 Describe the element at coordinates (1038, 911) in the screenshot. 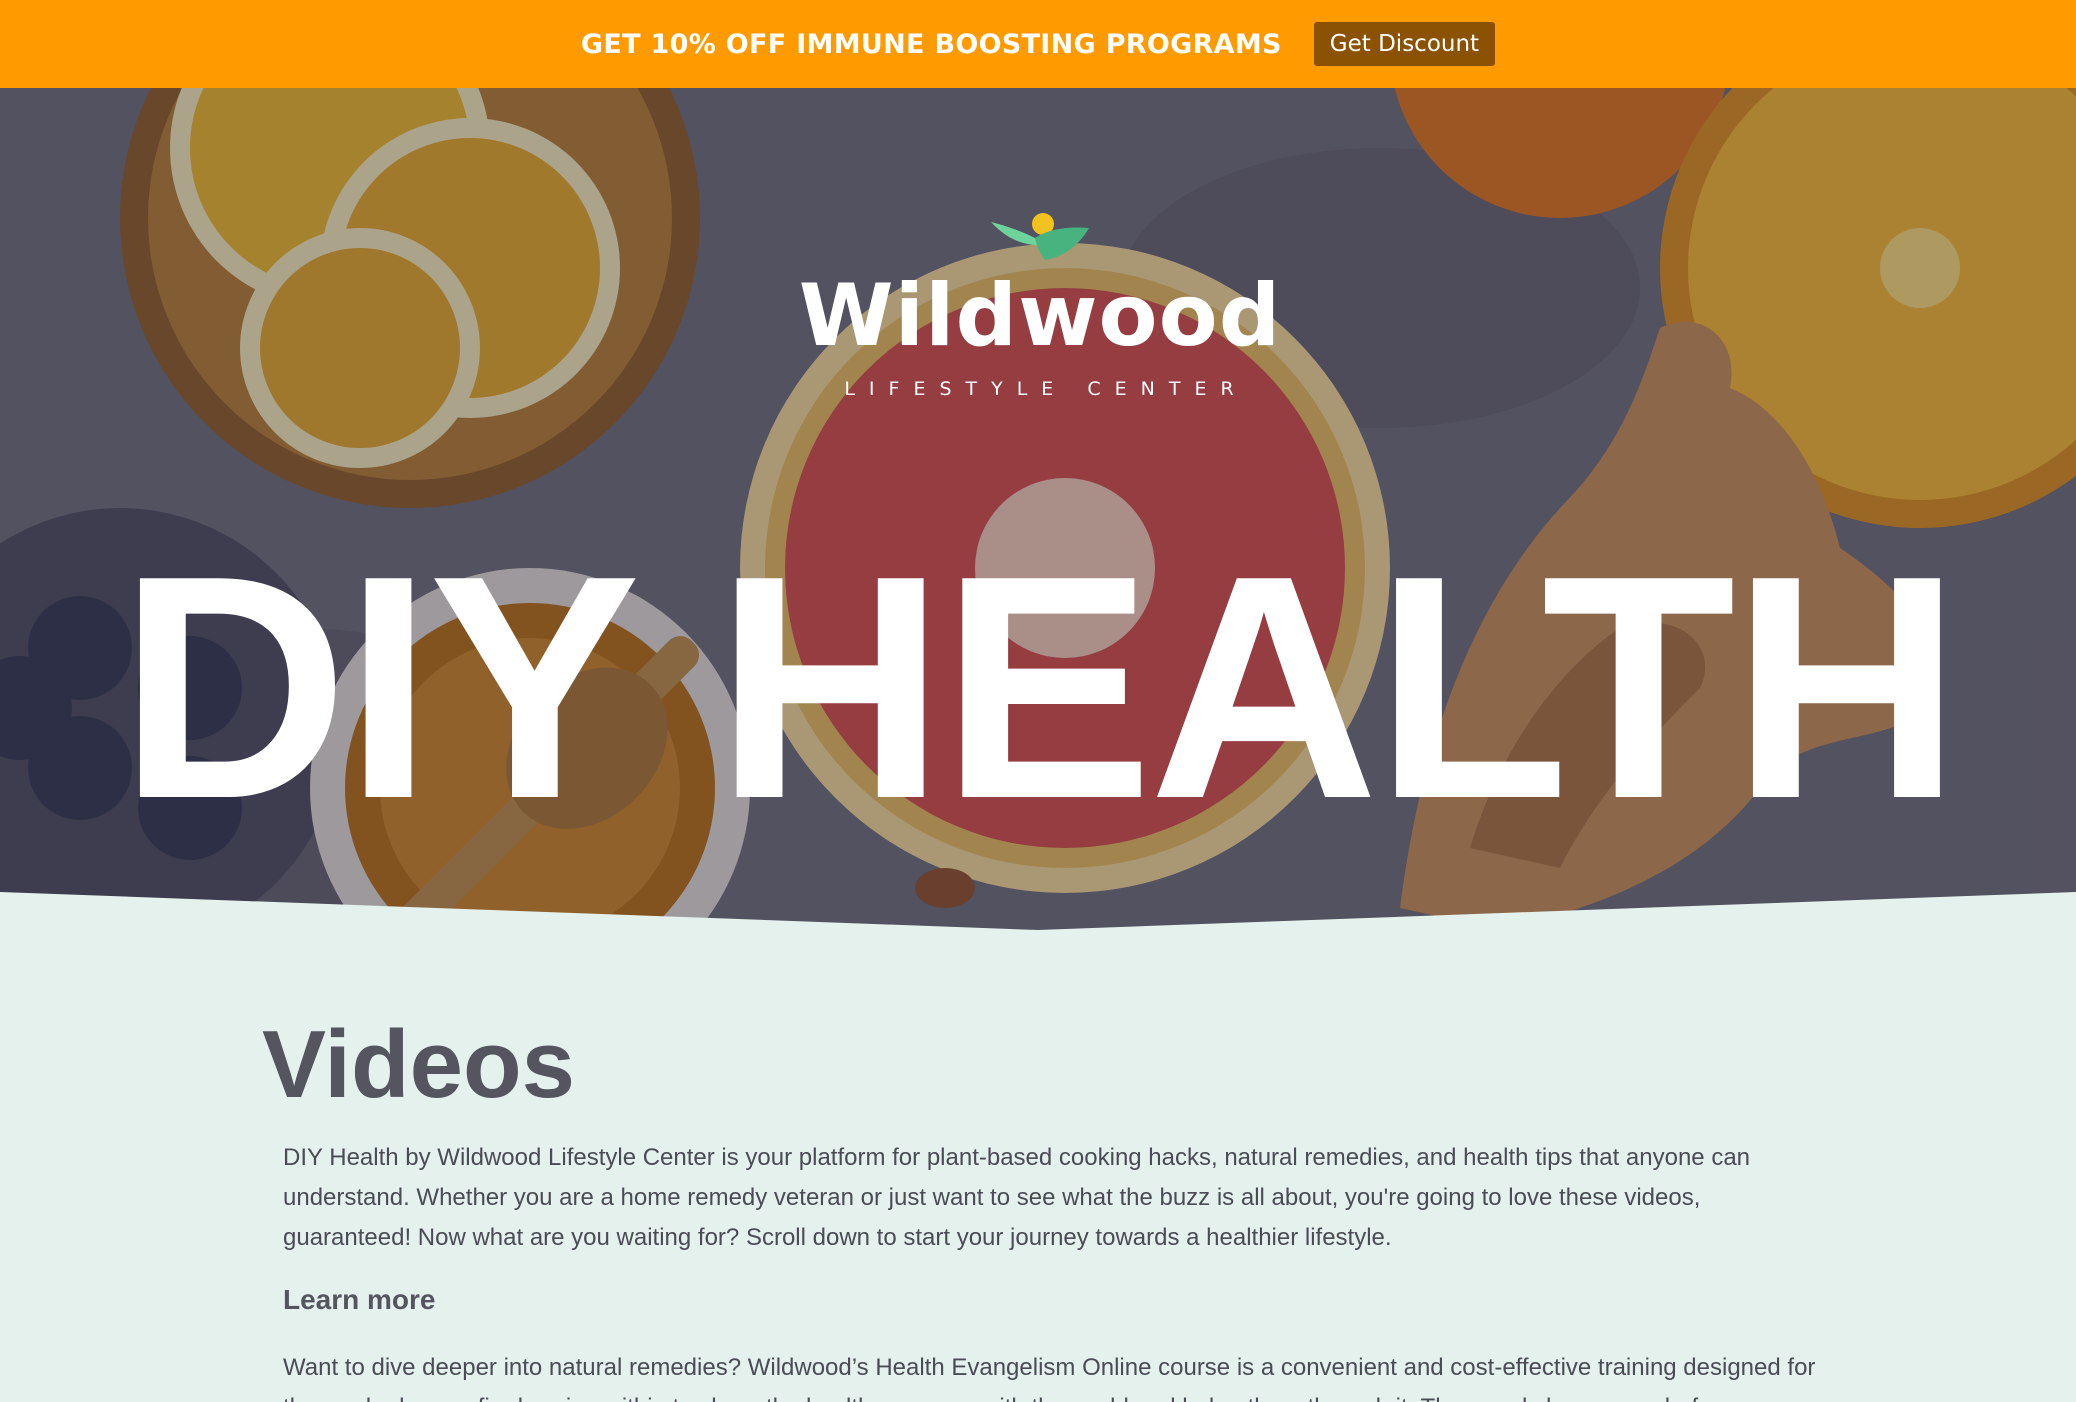

I see `hero-bottom-wave` at that location.